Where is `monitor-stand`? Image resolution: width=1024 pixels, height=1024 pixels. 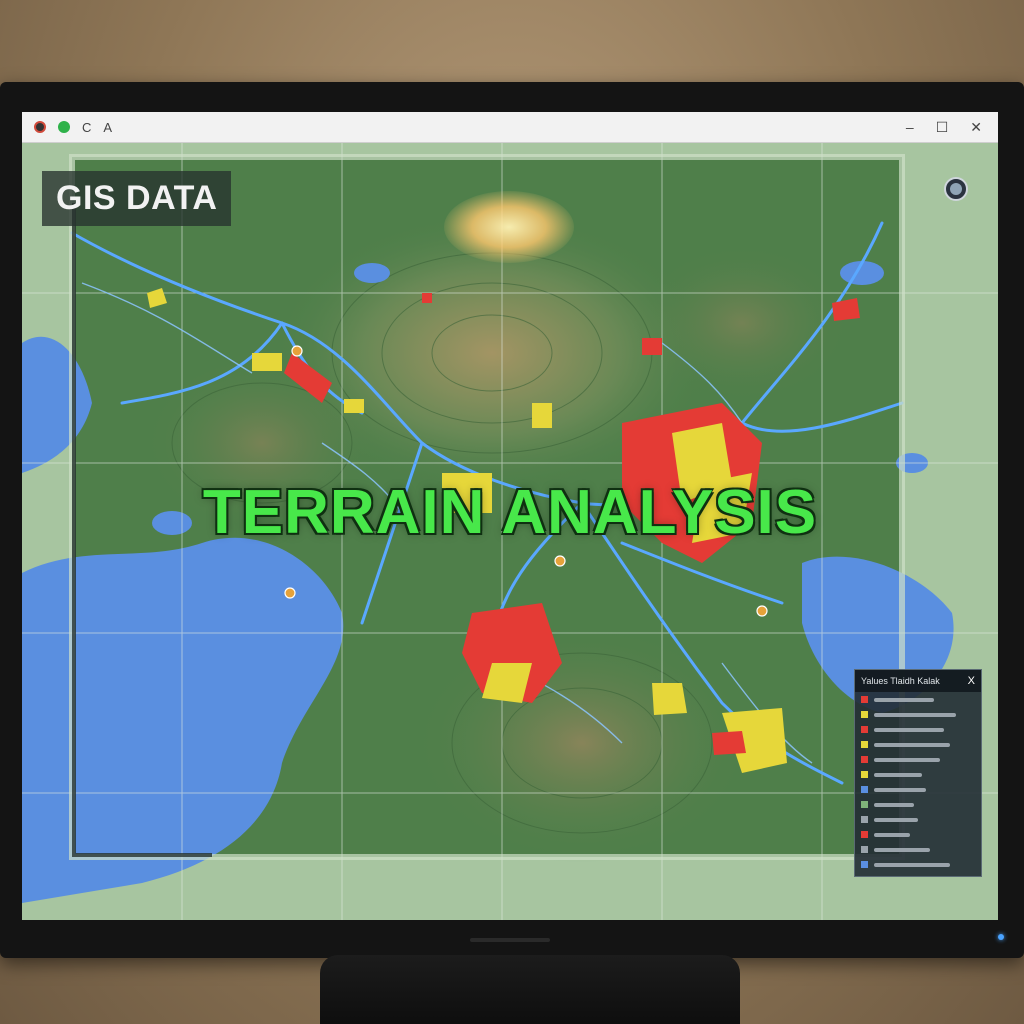 monitor-stand is located at coordinates (530, 989).